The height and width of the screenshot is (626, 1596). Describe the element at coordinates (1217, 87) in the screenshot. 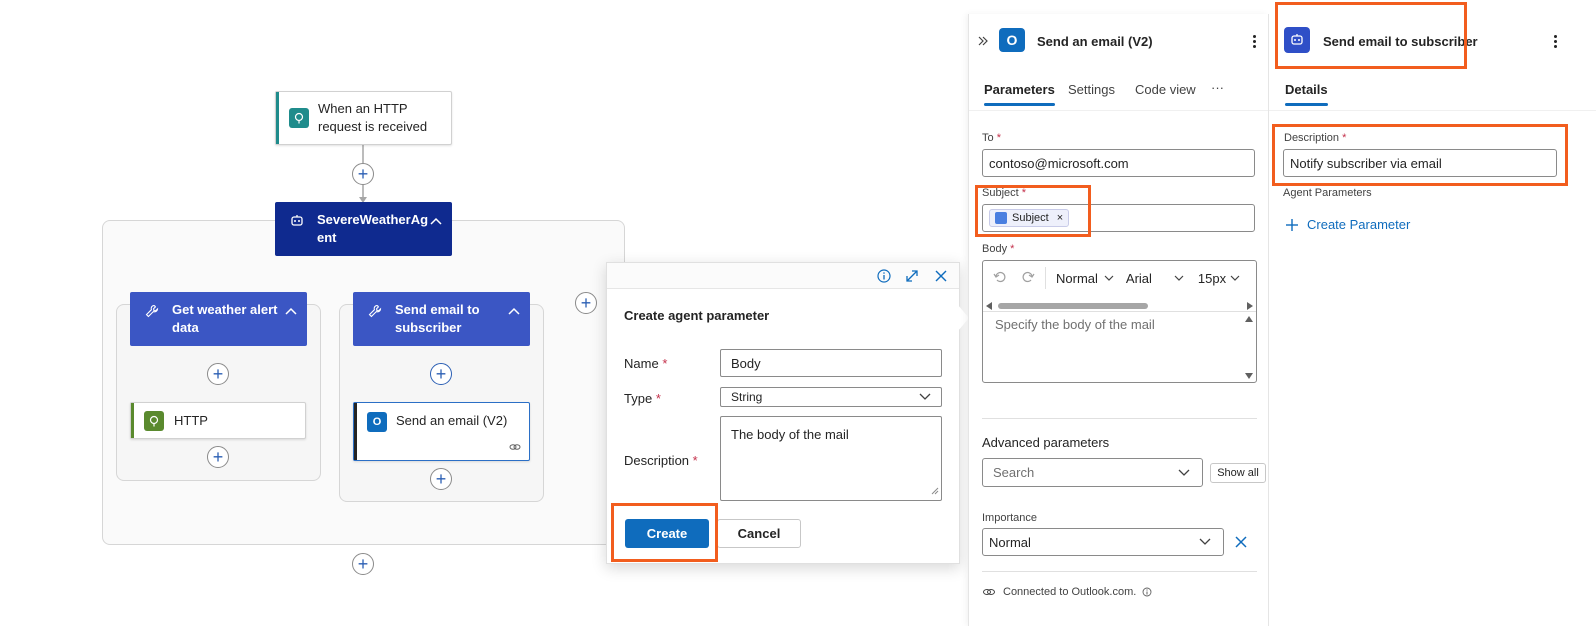

I see `tab-more: ···` at that location.